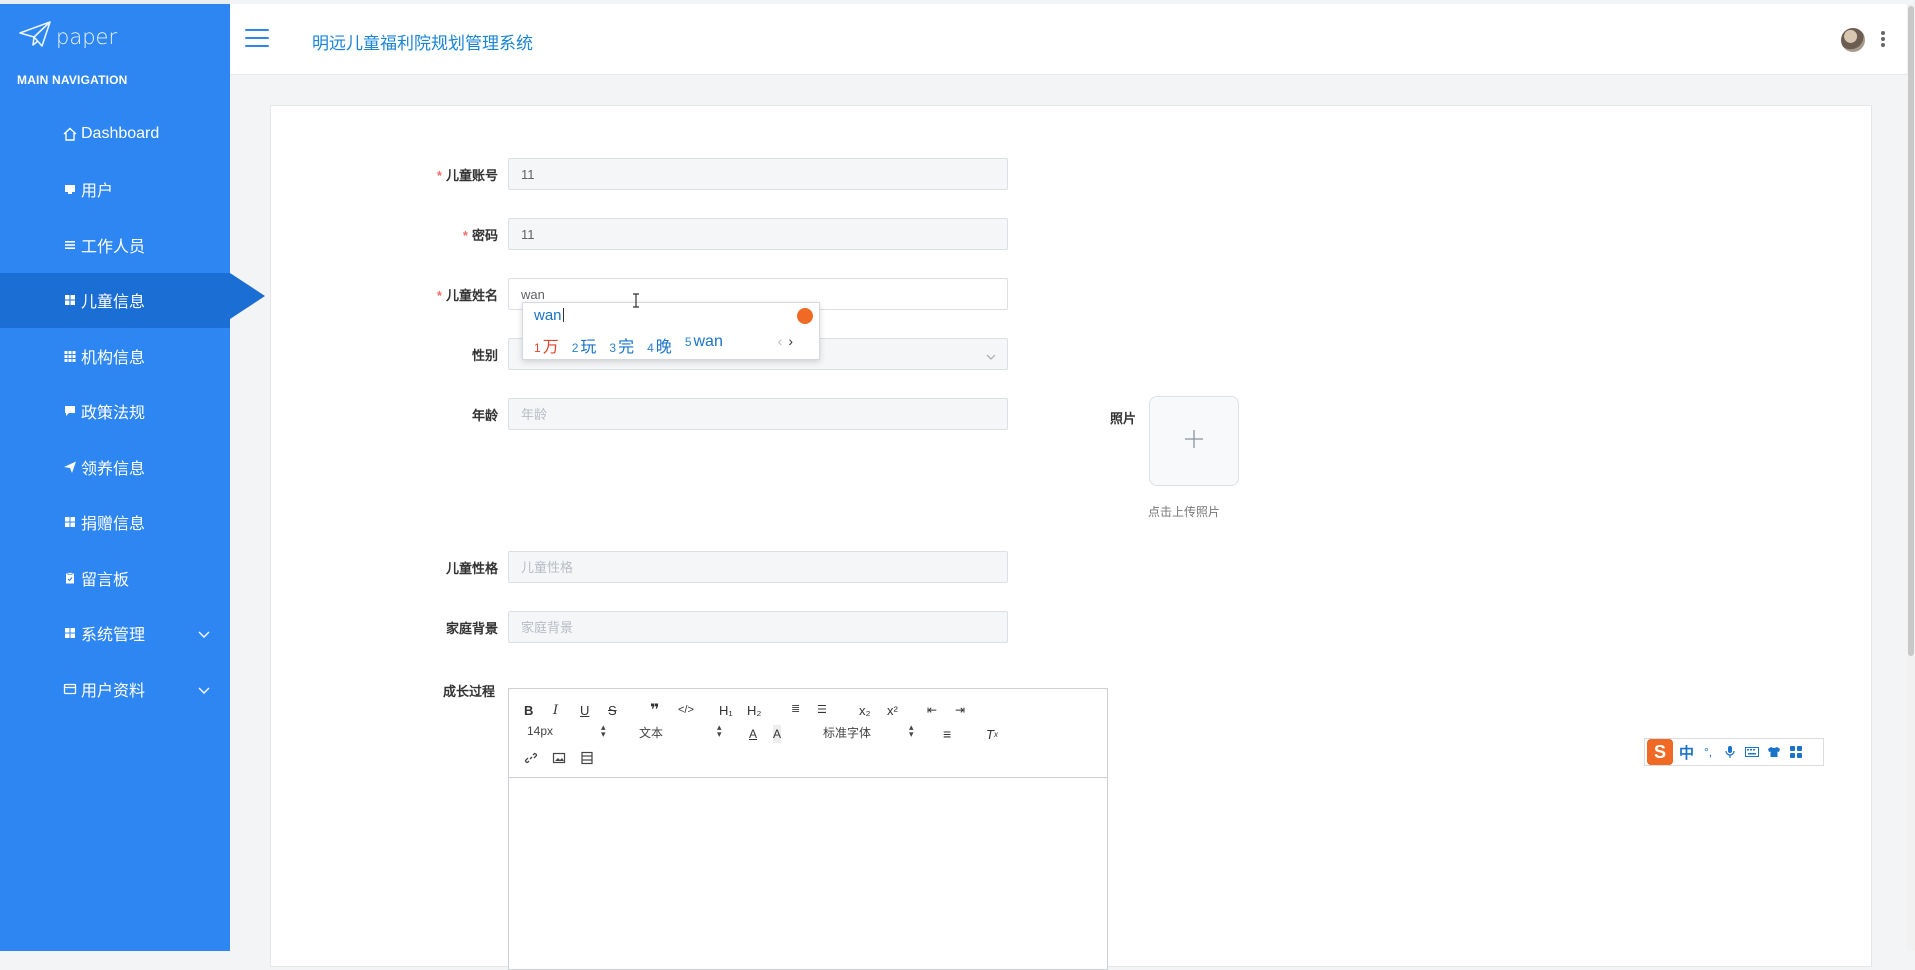  What do you see at coordinates (70, 245) in the screenshot?
I see `list-icon` at bounding box center [70, 245].